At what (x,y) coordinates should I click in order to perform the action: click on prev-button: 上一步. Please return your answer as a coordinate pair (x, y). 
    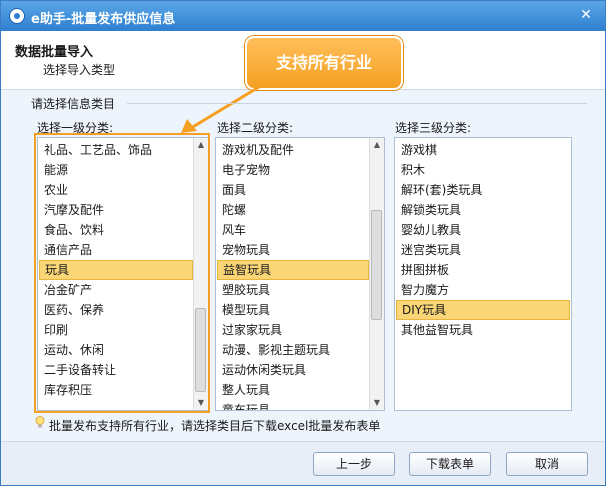
    Looking at the image, I should click on (354, 464).